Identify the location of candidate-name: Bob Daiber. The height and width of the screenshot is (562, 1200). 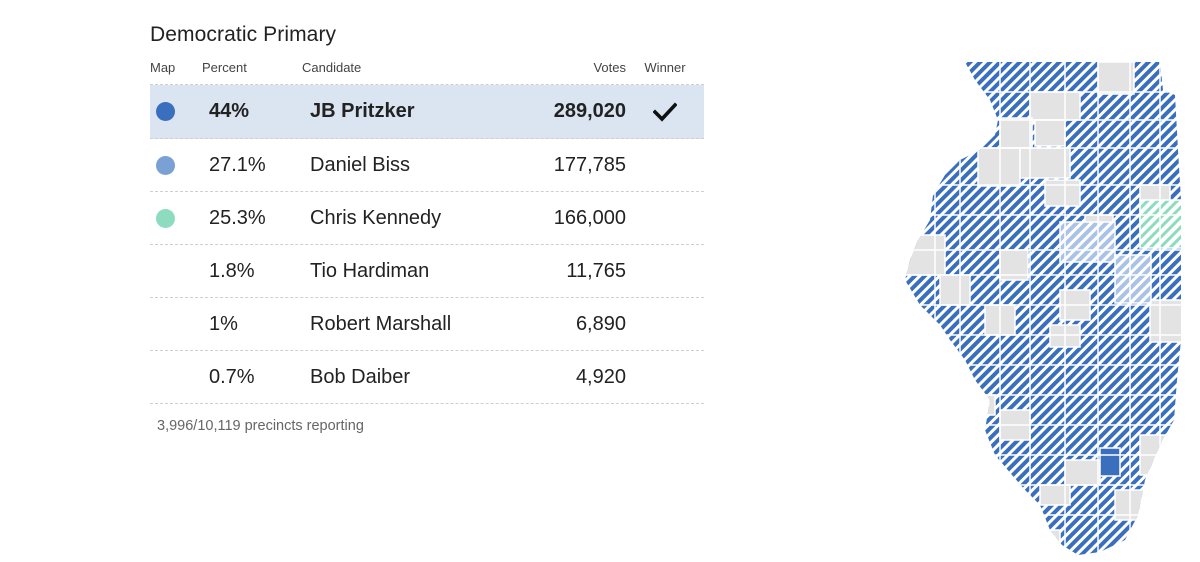
(360, 376).